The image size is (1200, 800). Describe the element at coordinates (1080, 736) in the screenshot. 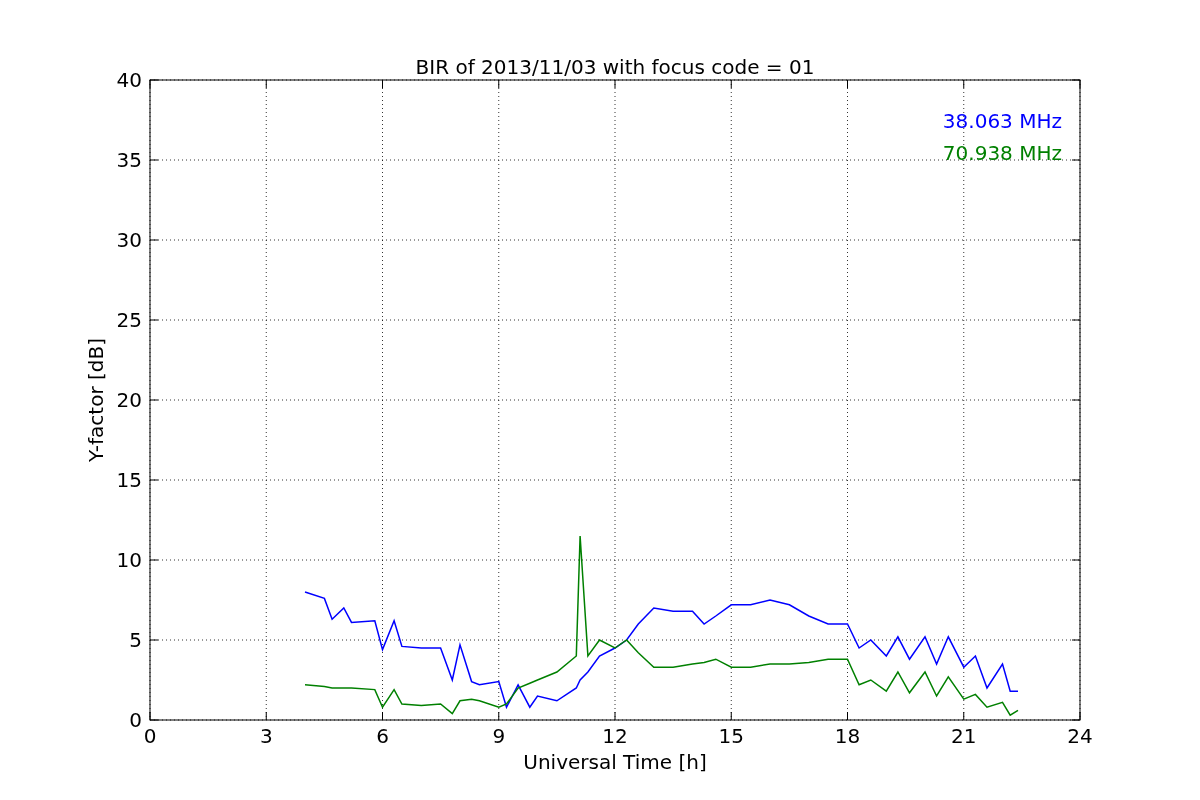

I see `tick-label: 24` at that location.